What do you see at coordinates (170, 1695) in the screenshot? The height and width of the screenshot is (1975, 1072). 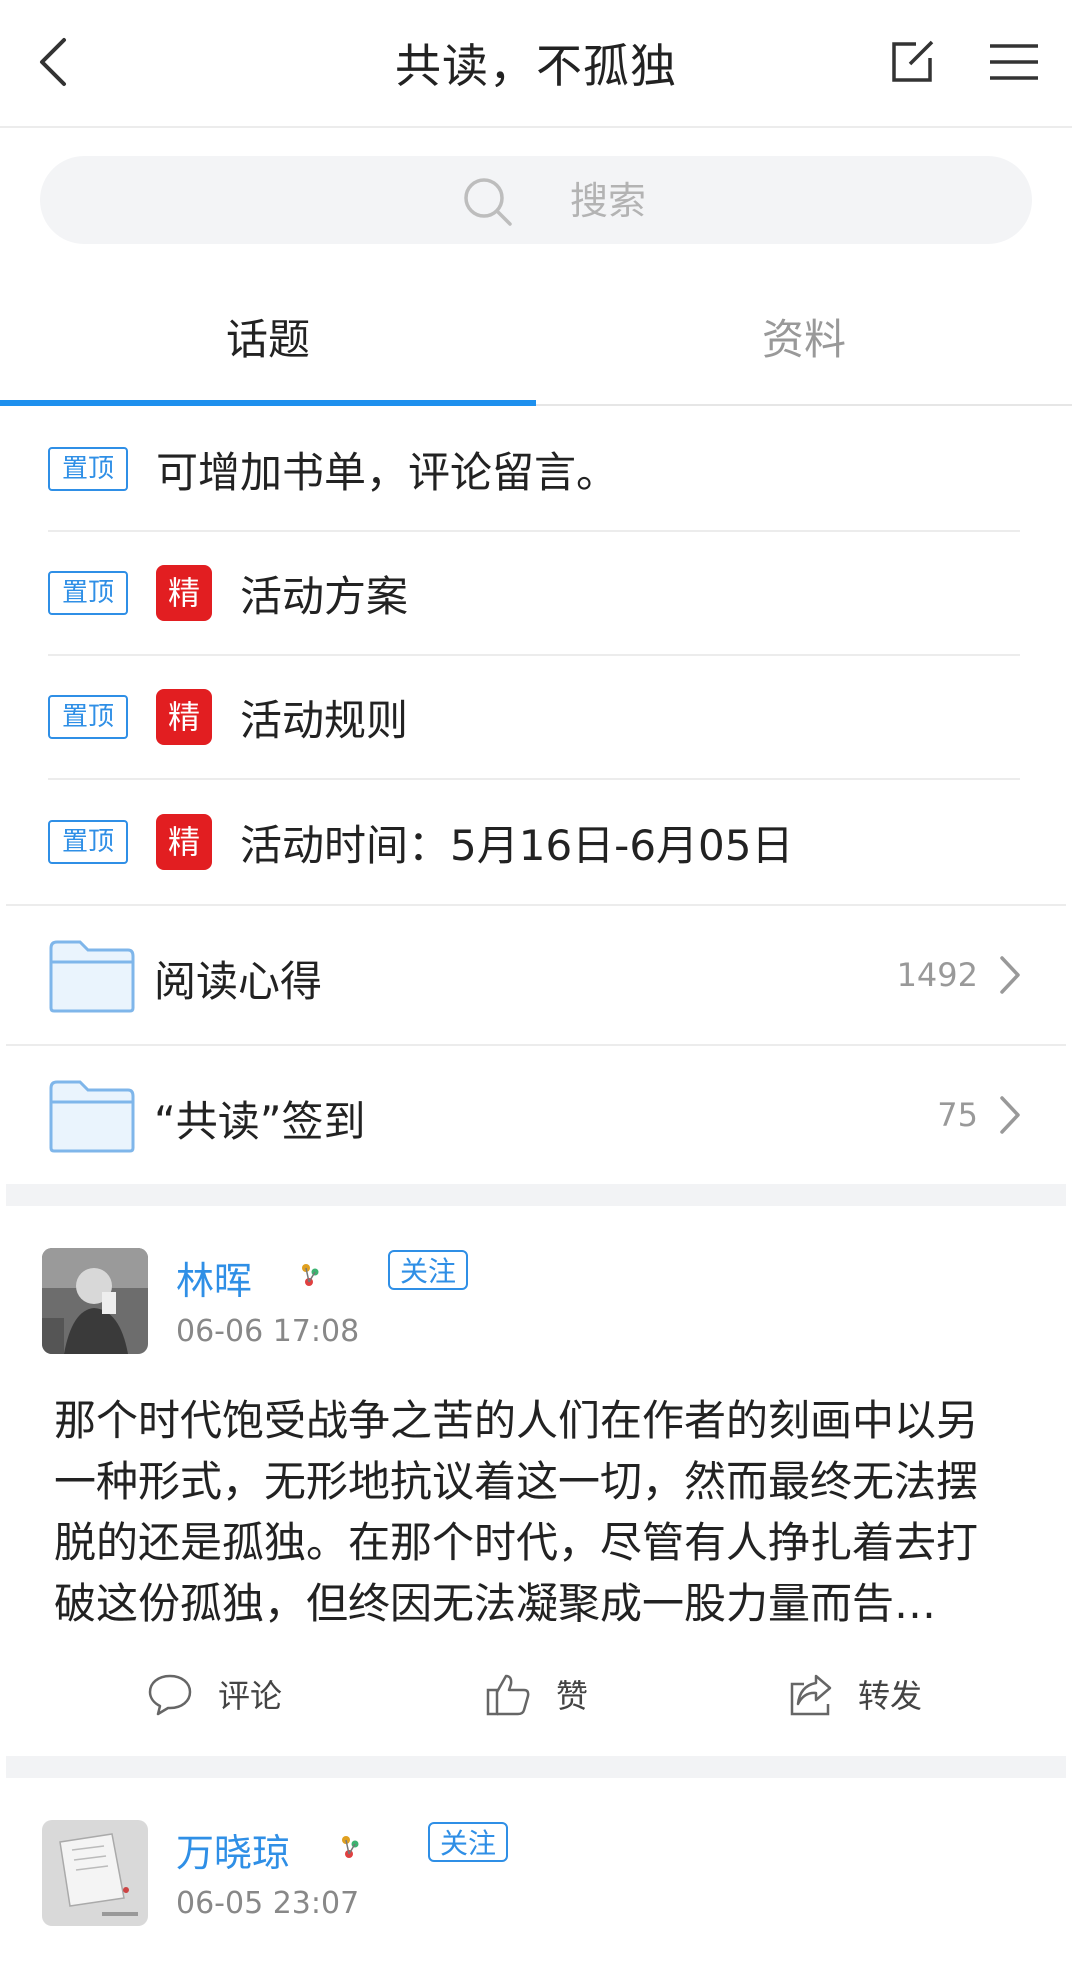 I see `comment-icon` at bounding box center [170, 1695].